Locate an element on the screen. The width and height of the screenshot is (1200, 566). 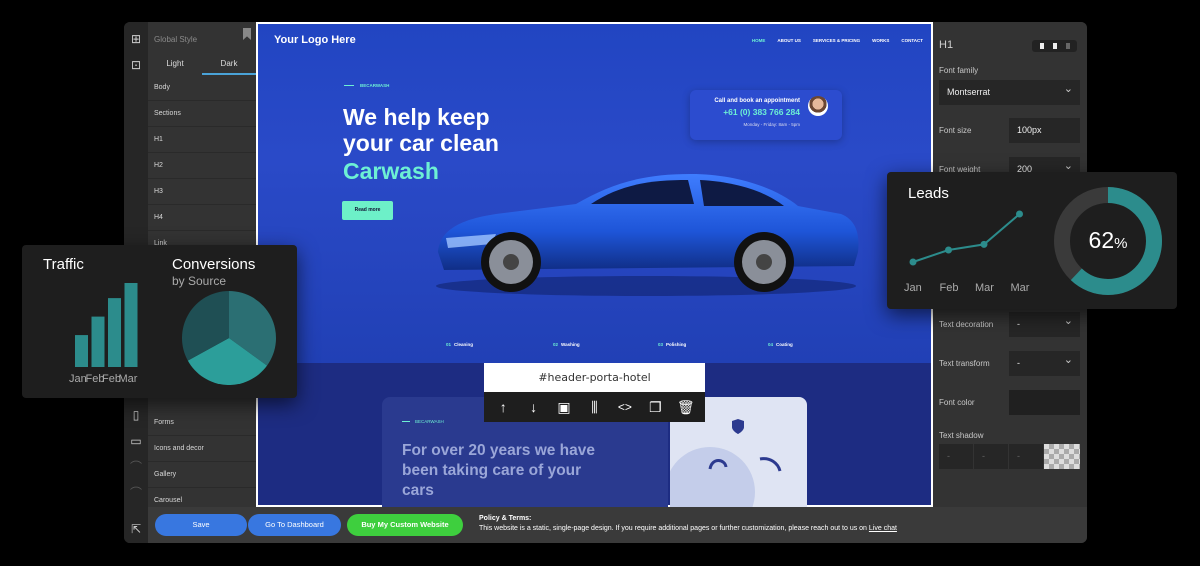
text-shadow-label: Text shadow is located at coordinates (961, 435).